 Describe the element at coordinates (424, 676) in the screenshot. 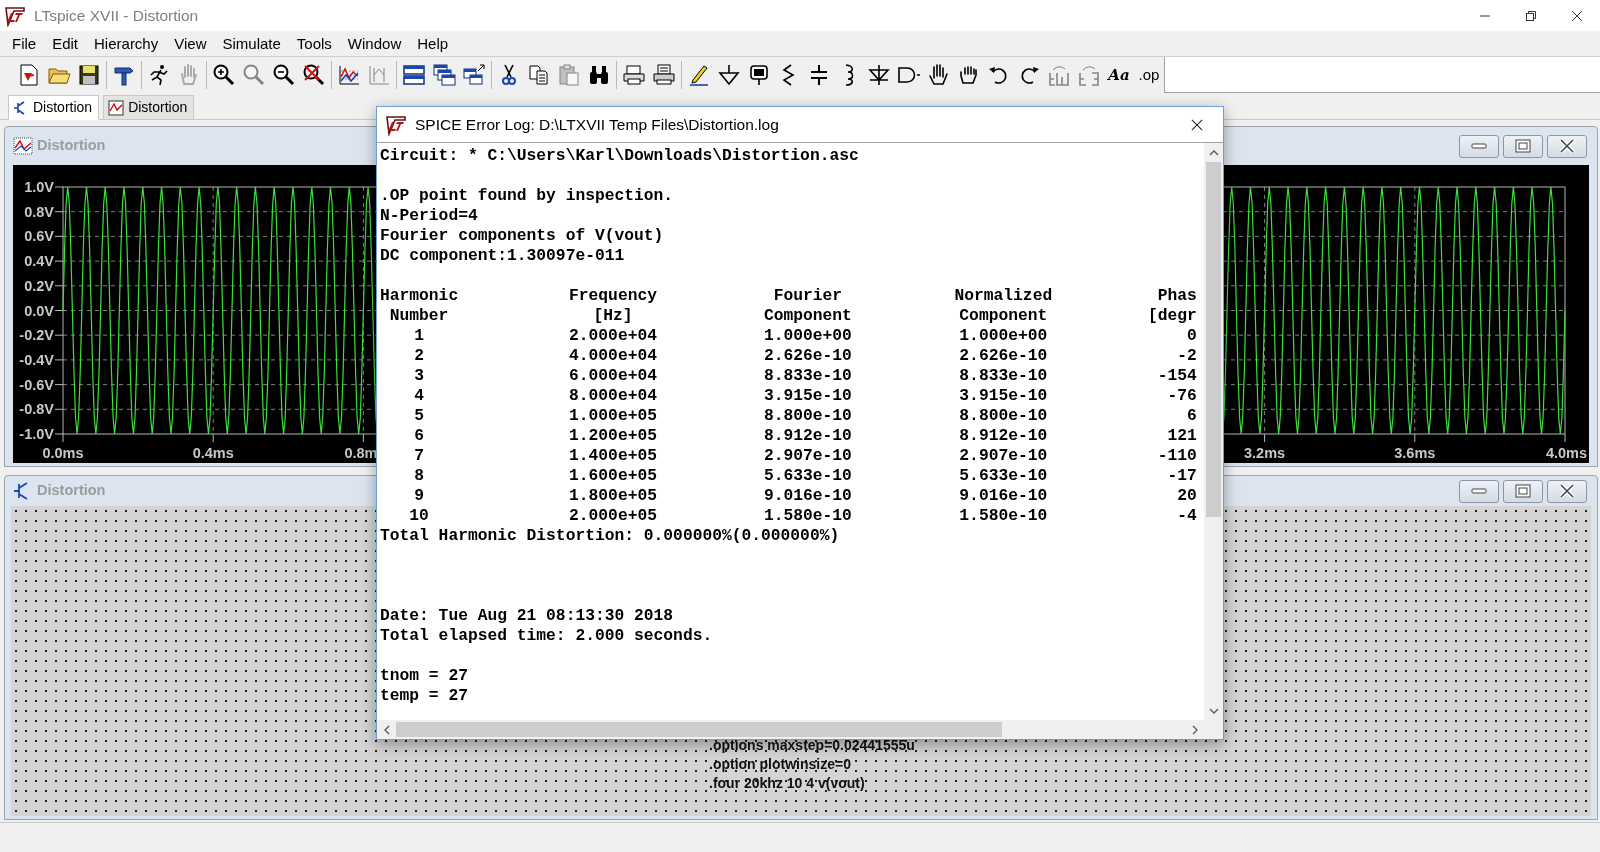

I see `log-line: tnom = 27` at that location.